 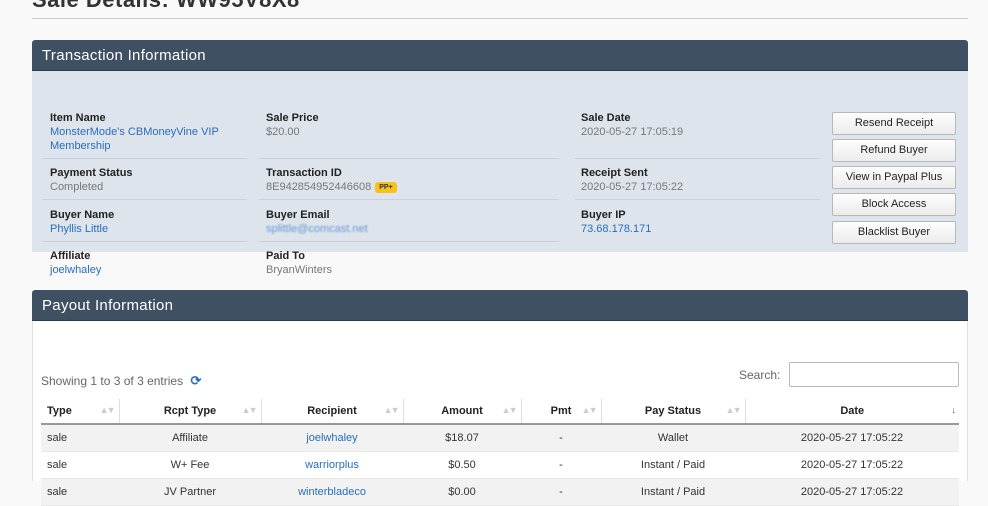 What do you see at coordinates (292, 125) in the screenshot?
I see `sale-price-field: Sale Price $20.00` at bounding box center [292, 125].